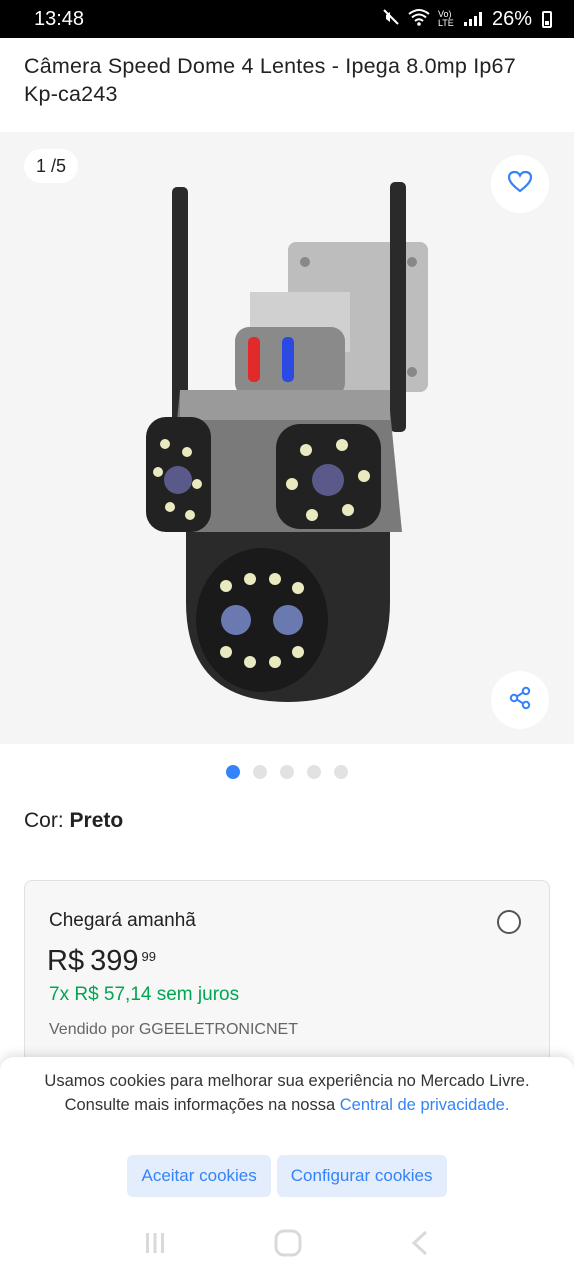 The image size is (574, 1280). I want to click on battery-icon, so click(547, 19).